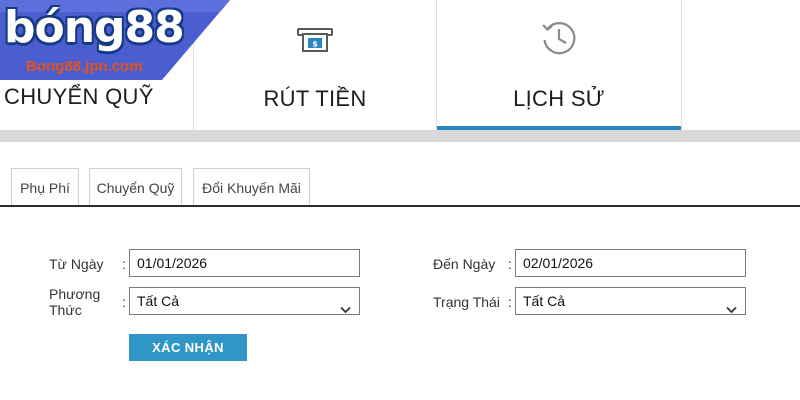  What do you see at coordinates (45, 187) in the screenshot?
I see `subtab-phu-phi: Phụ Phí` at bounding box center [45, 187].